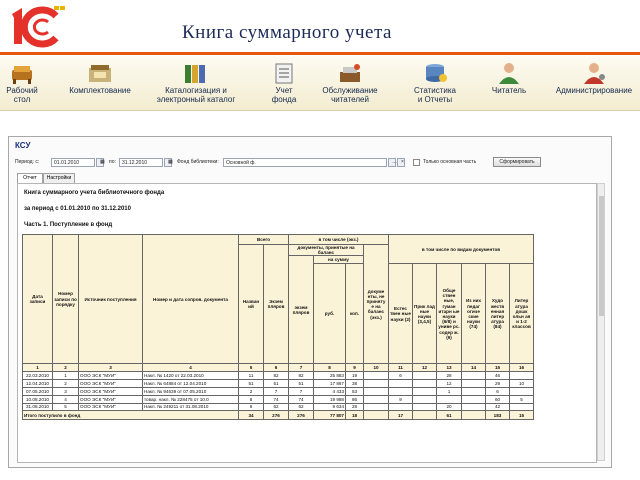  I want to click on cell-date: 10.08.2010, so click(37, 399).